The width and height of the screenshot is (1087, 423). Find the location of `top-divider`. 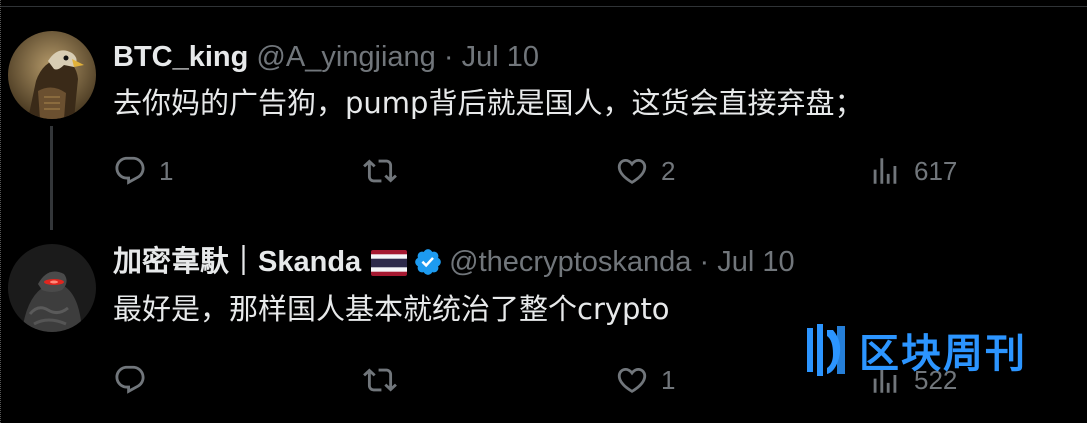

top-divider is located at coordinates (543, 3).